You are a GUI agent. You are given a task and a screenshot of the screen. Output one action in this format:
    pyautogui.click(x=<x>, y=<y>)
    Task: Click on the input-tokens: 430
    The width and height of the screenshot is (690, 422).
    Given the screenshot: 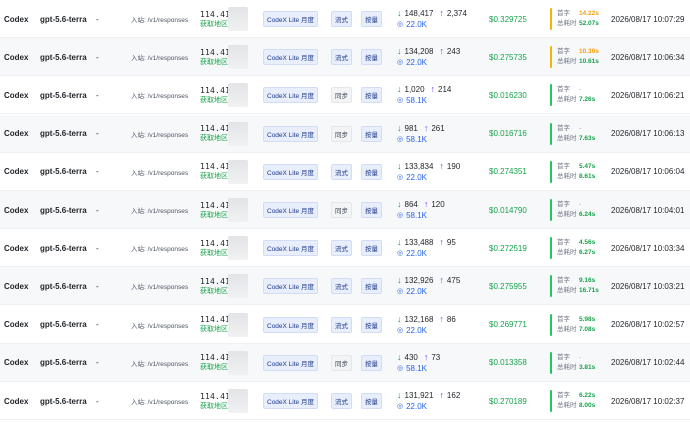 What is the action you would take?
    pyautogui.click(x=411, y=357)
    